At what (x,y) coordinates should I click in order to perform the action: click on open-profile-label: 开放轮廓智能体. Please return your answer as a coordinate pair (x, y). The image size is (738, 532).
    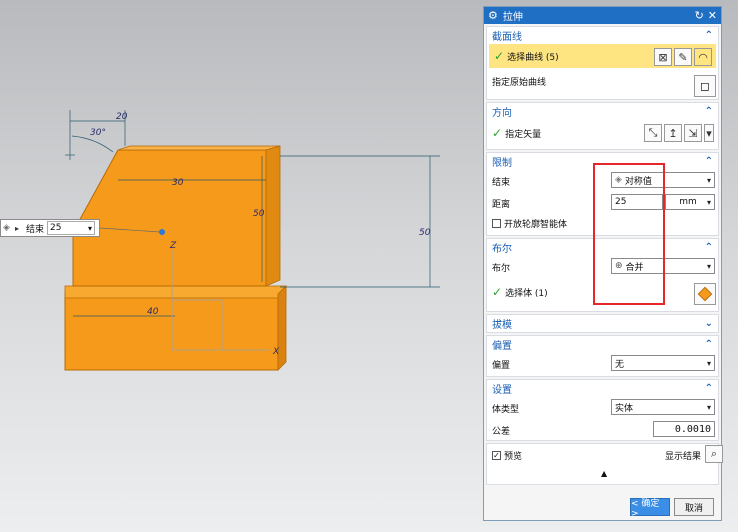
    Looking at the image, I should click on (536, 224).